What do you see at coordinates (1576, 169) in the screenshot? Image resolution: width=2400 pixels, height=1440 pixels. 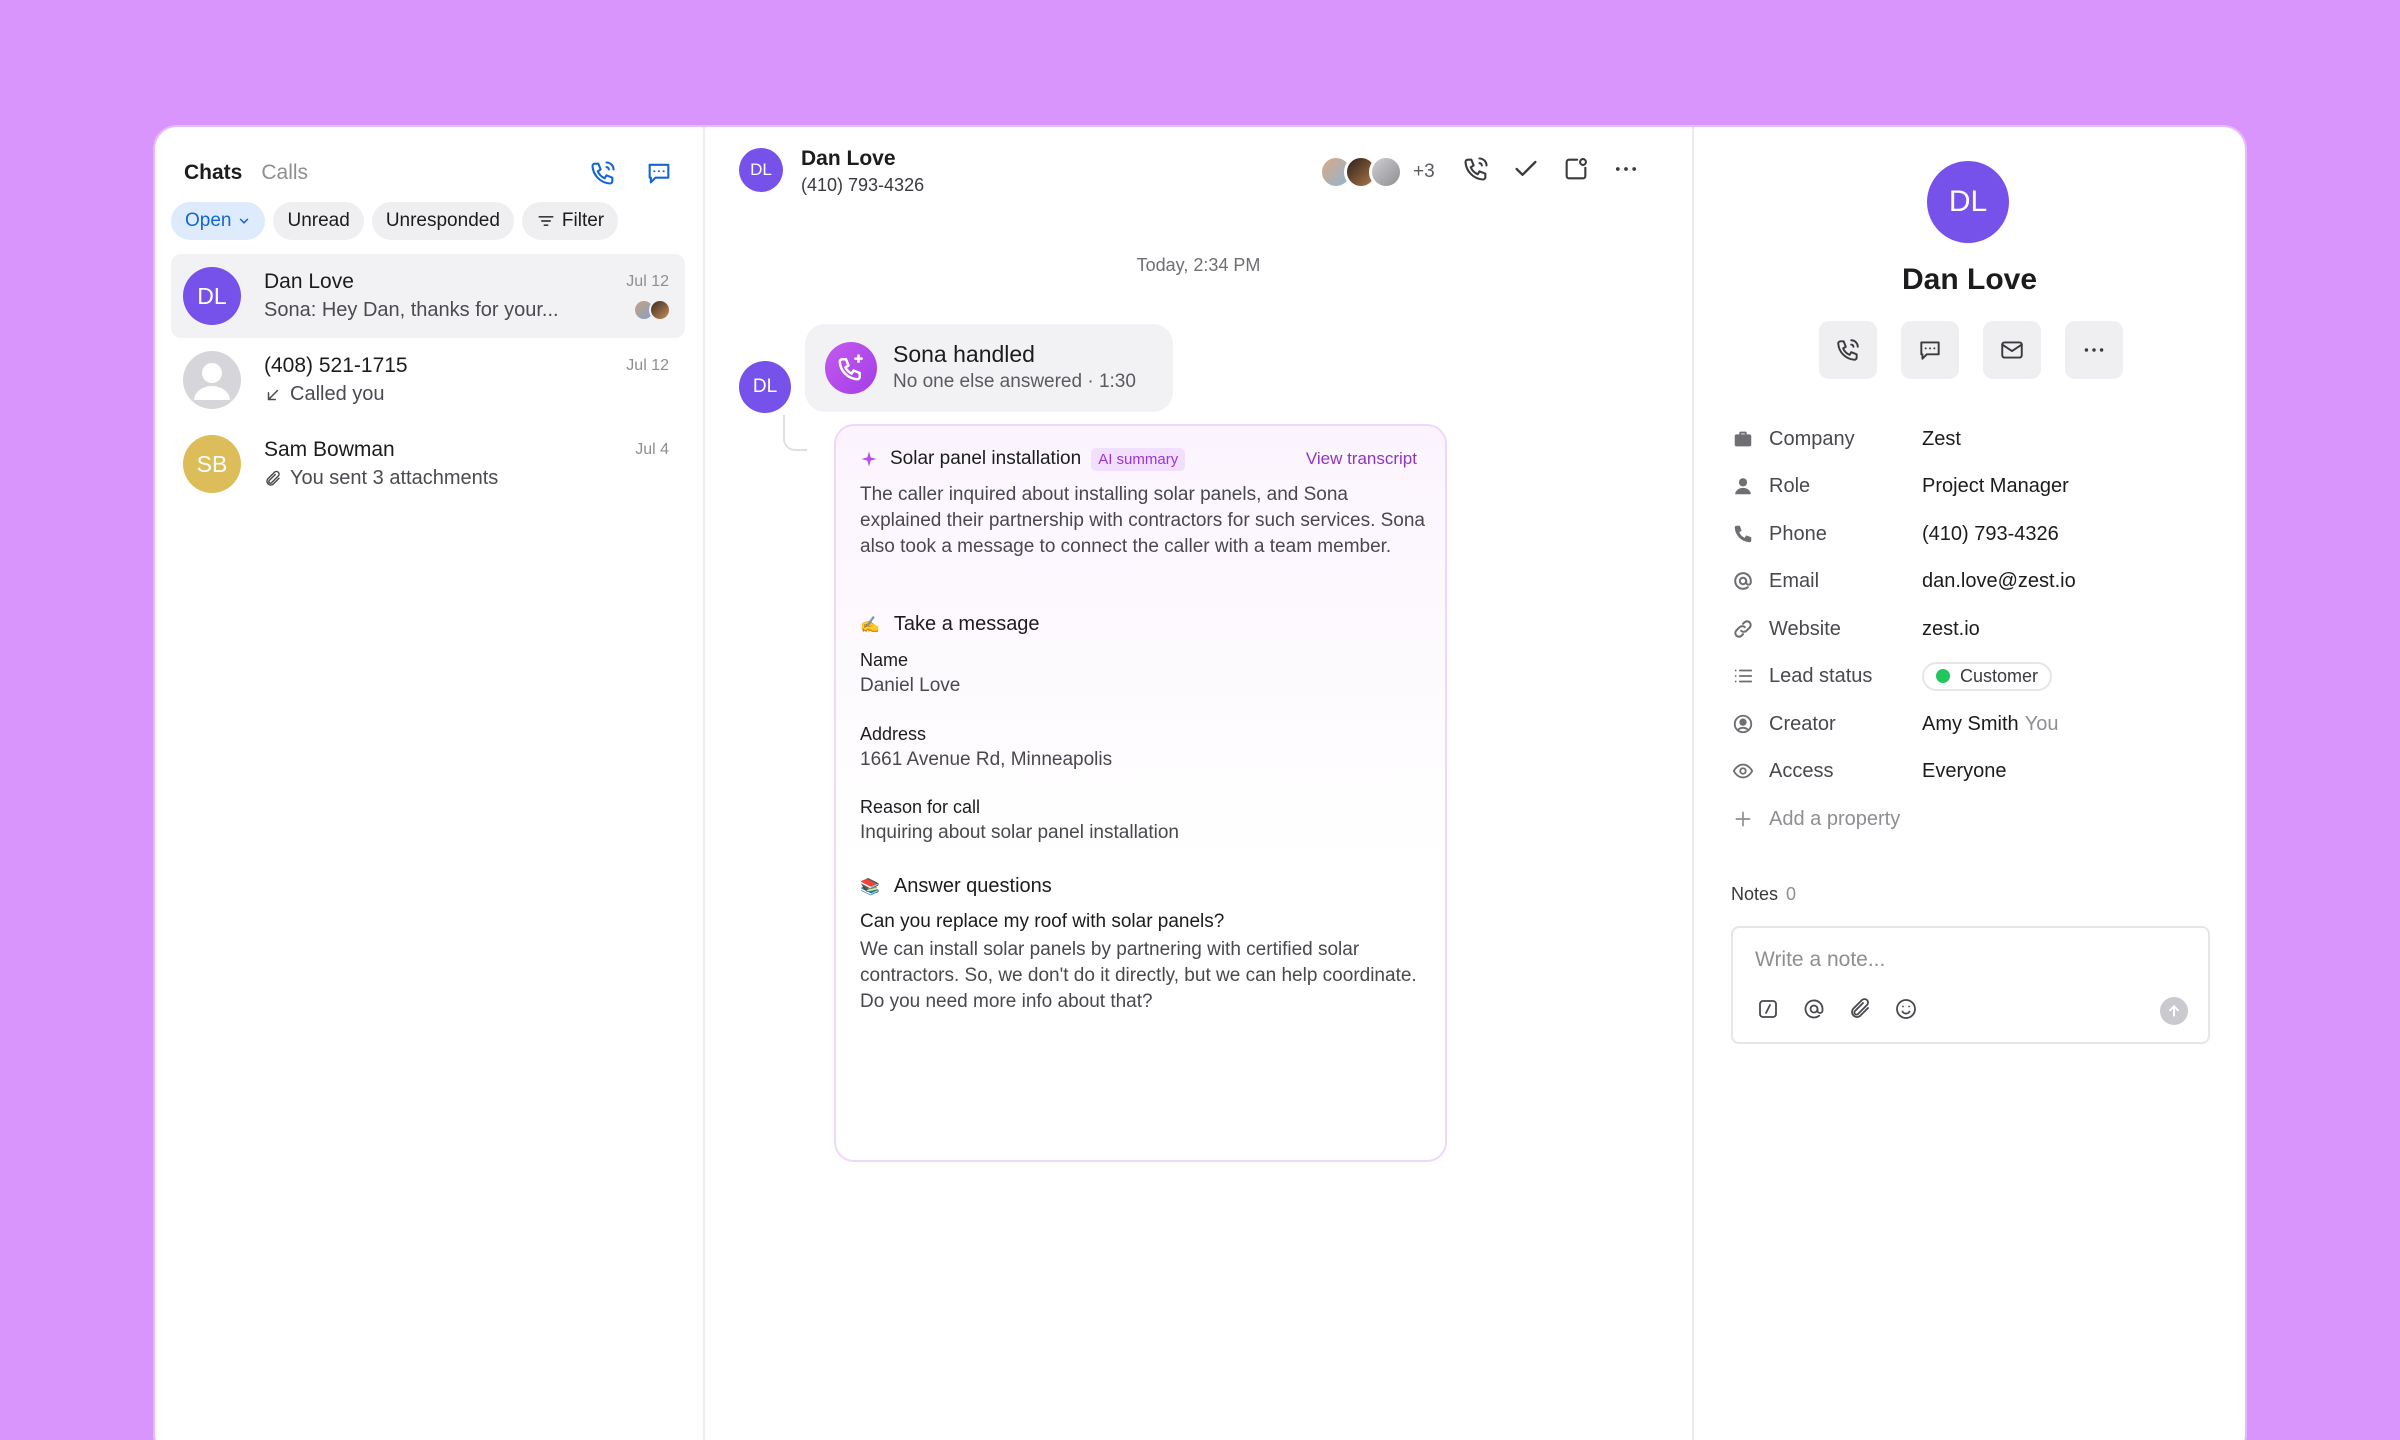 I see `contact-panel-icon` at bounding box center [1576, 169].